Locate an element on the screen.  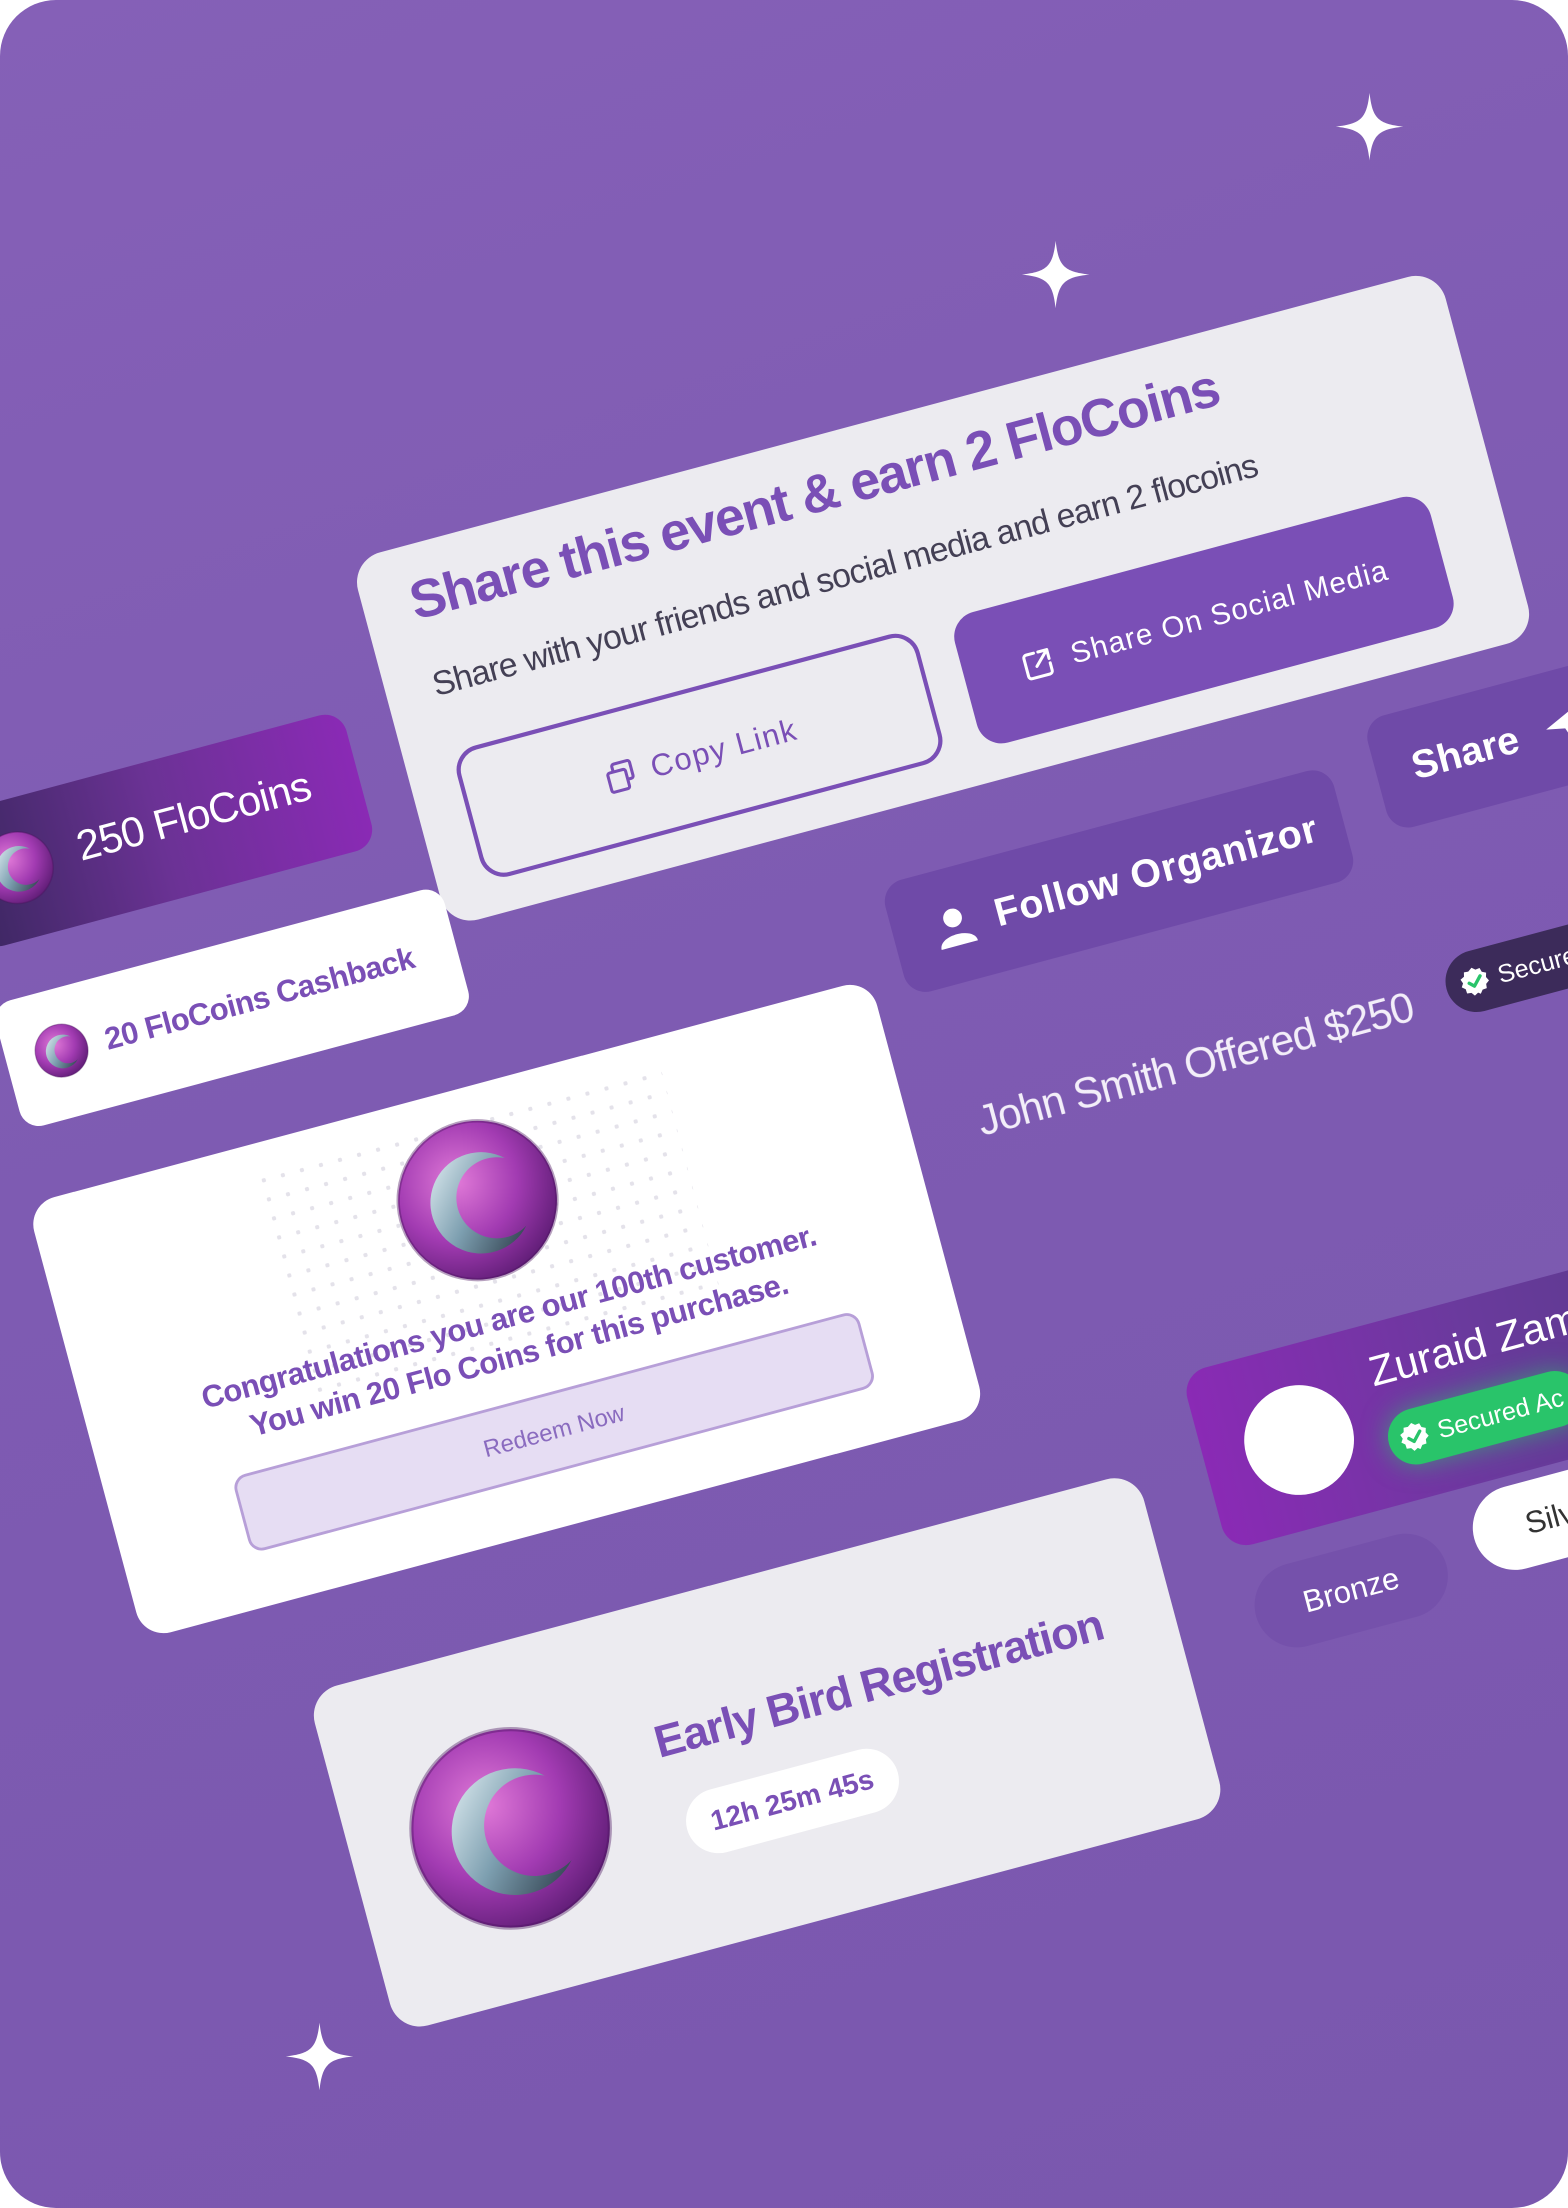
external-link-icon is located at coordinates (1037, 664).